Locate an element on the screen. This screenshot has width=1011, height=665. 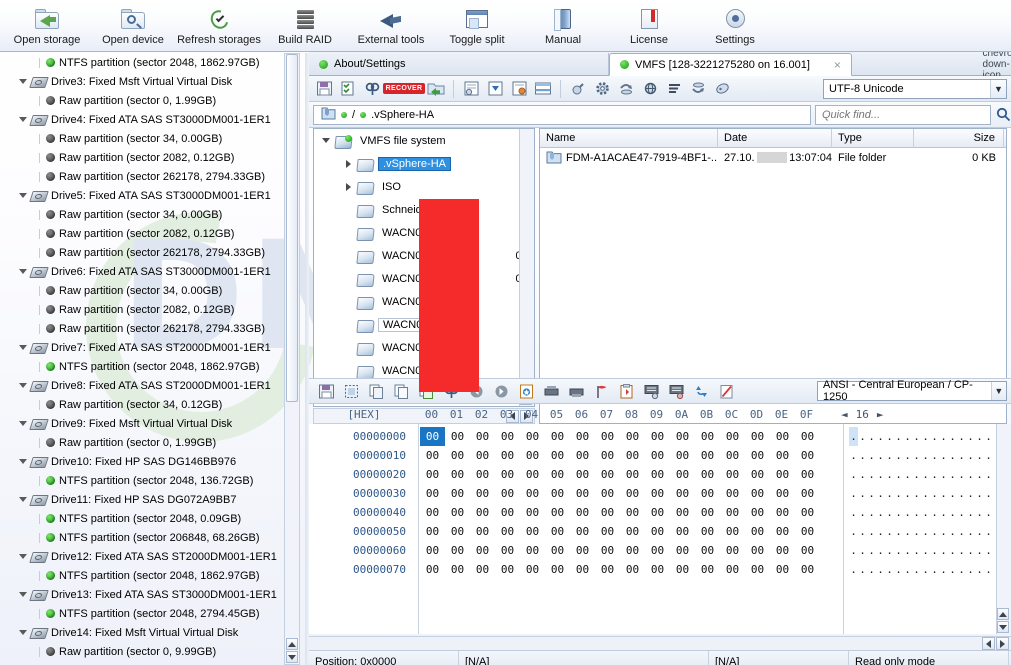
manual-button: Manual is located at coordinates (563, 26).